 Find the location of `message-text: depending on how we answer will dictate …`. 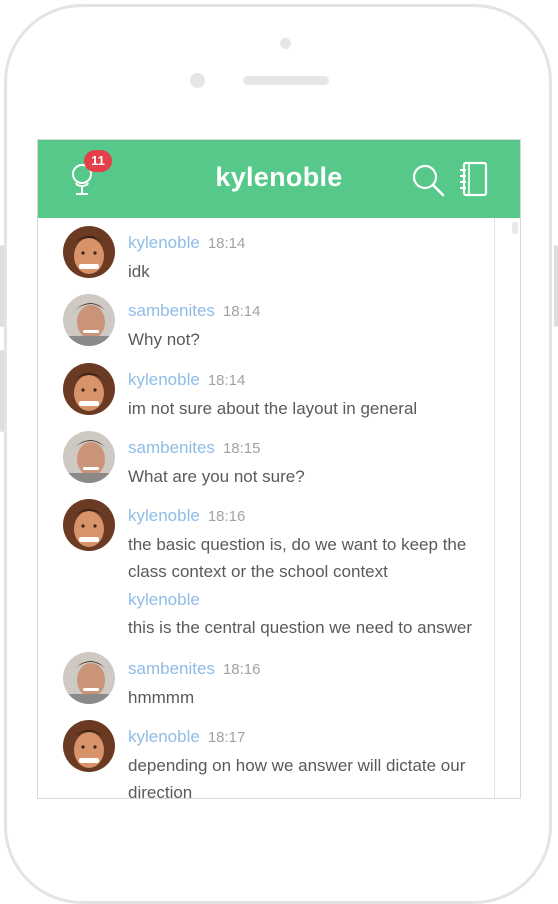

message-text: depending on how we answer will dictate … is located at coordinates (297, 775).